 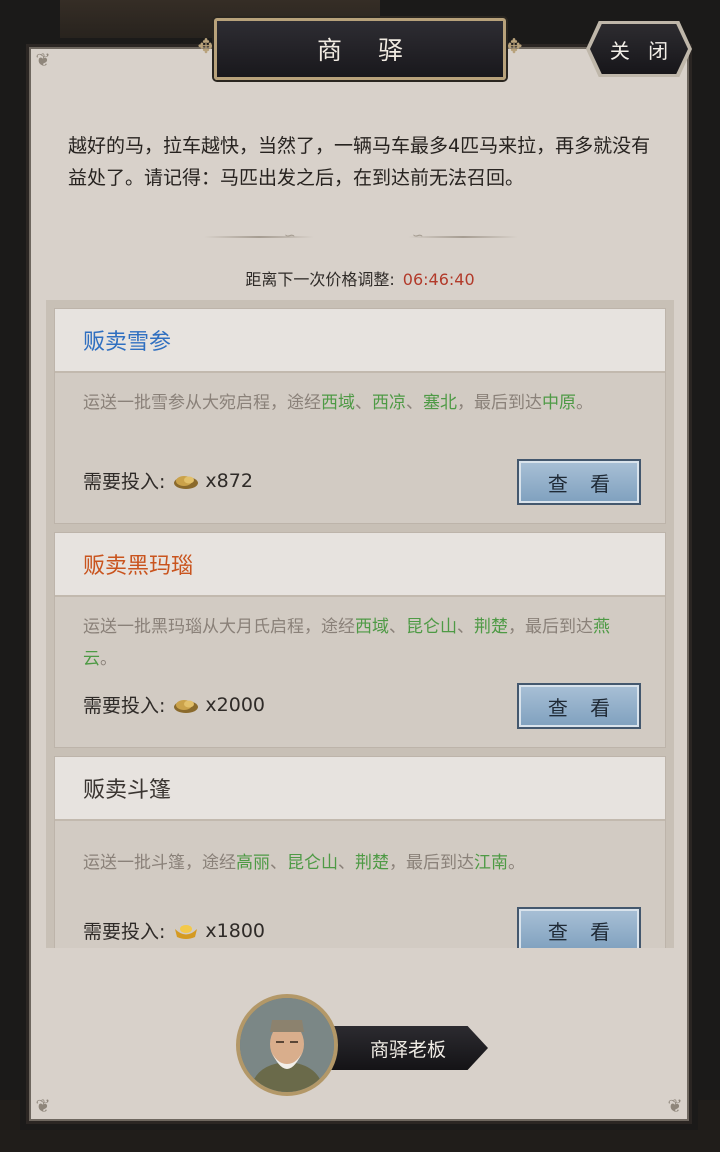 I want to click on cost-value: x2000, so click(x=235, y=704).